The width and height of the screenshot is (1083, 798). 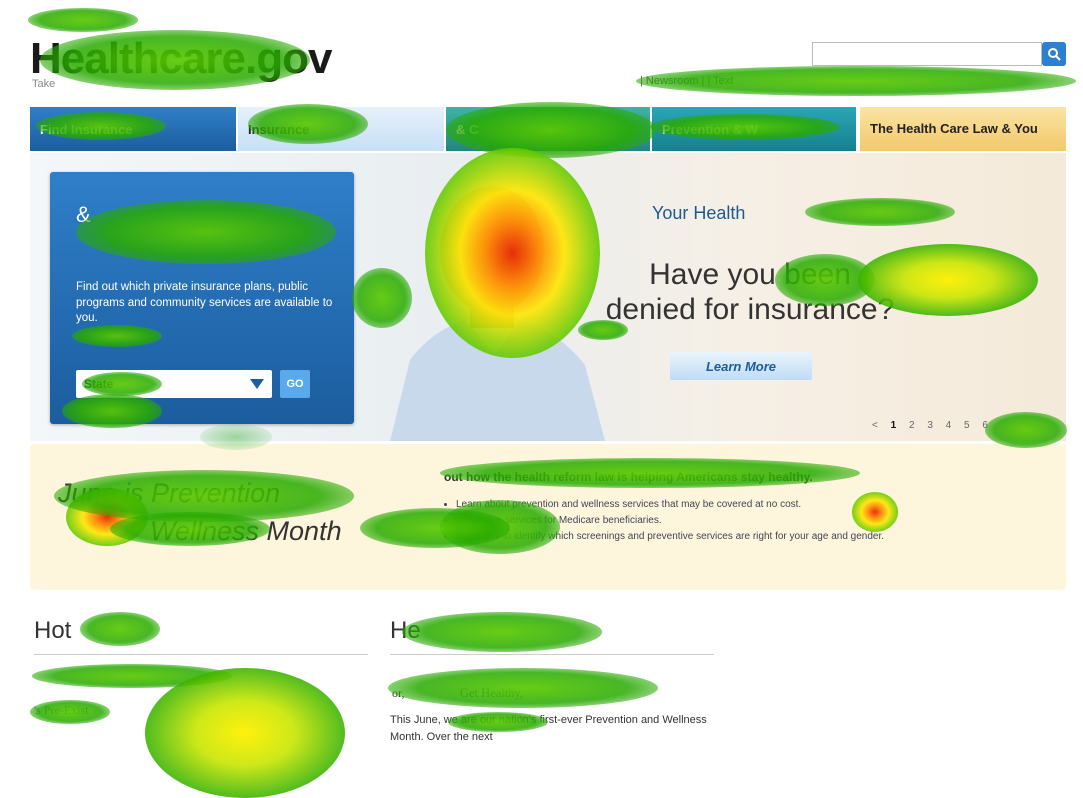 I want to click on state-select: State, so click(x=174, y=384).